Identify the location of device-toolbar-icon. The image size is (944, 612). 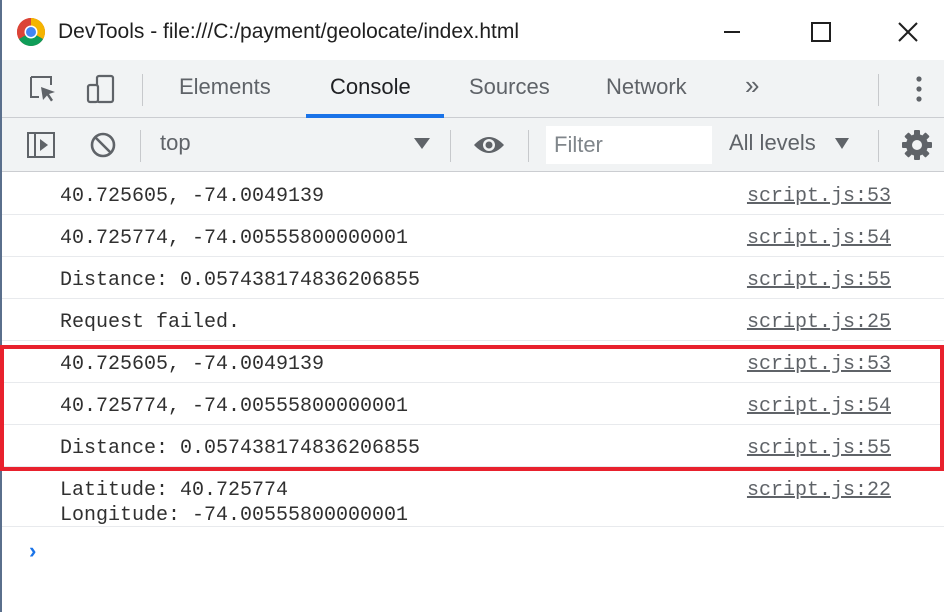
(101, 89).